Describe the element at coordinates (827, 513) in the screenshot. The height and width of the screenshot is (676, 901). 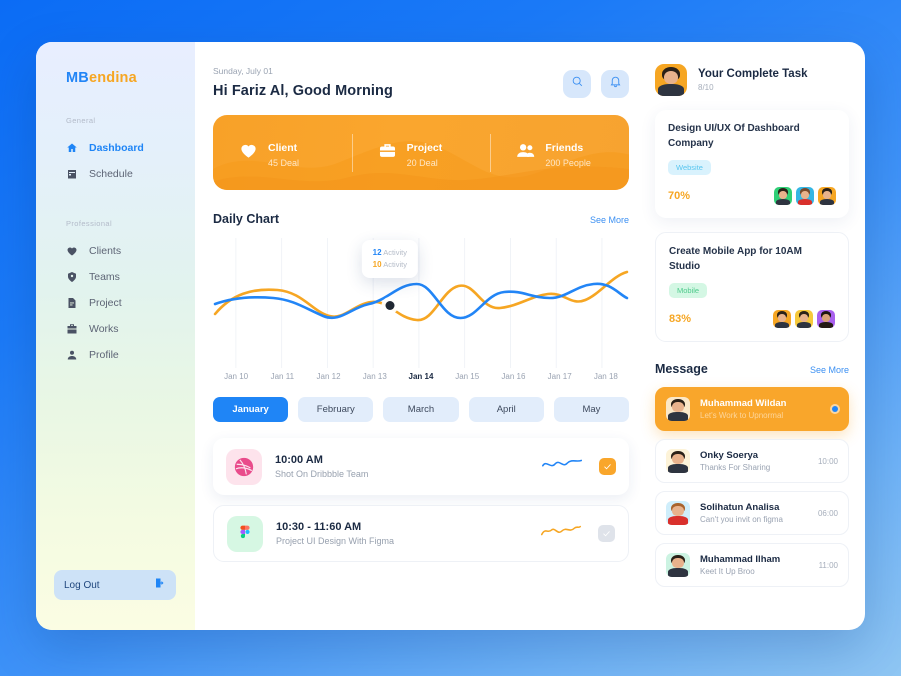
I see `message-time: 06:00` at that location.